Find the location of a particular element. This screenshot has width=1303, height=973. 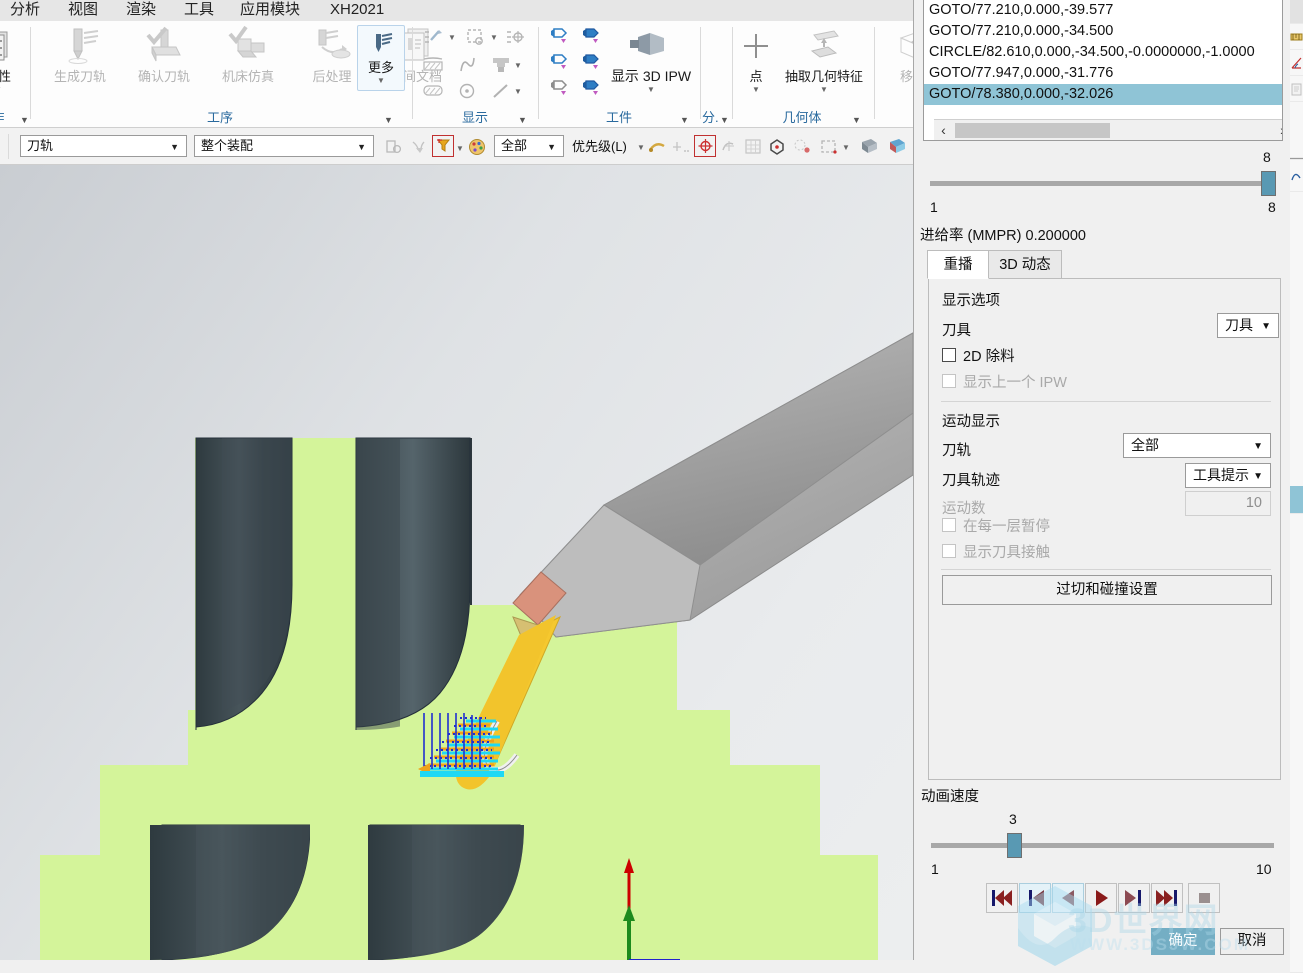

display-hatch1-icon is located at coordinates (433, 65).